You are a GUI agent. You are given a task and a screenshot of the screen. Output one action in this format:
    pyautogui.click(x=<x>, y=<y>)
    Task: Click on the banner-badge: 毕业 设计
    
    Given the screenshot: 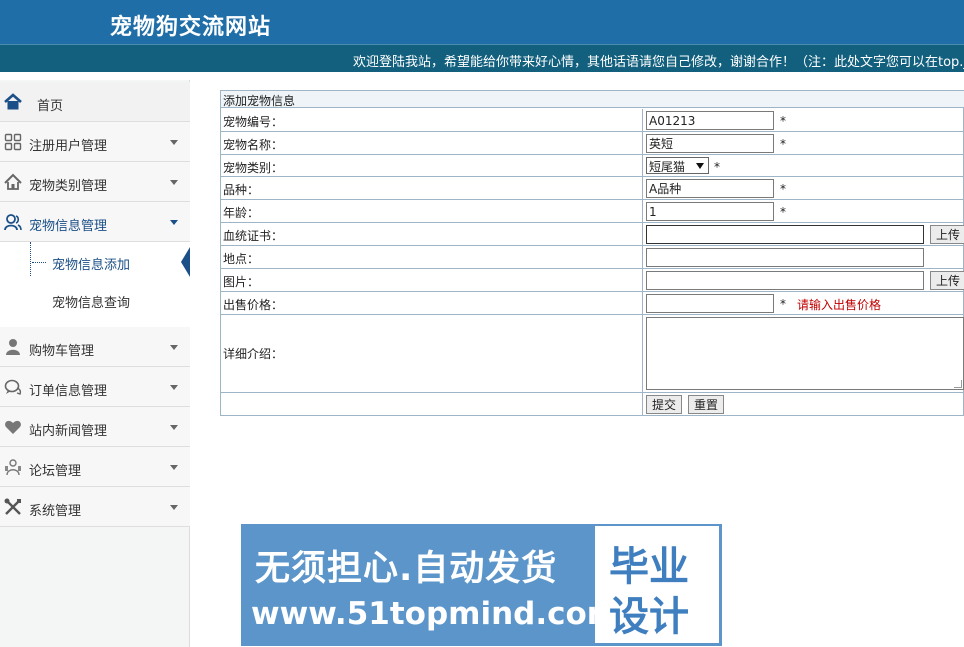 What is the action you would take?
    pyautogui.click(x=657, y=584)
    